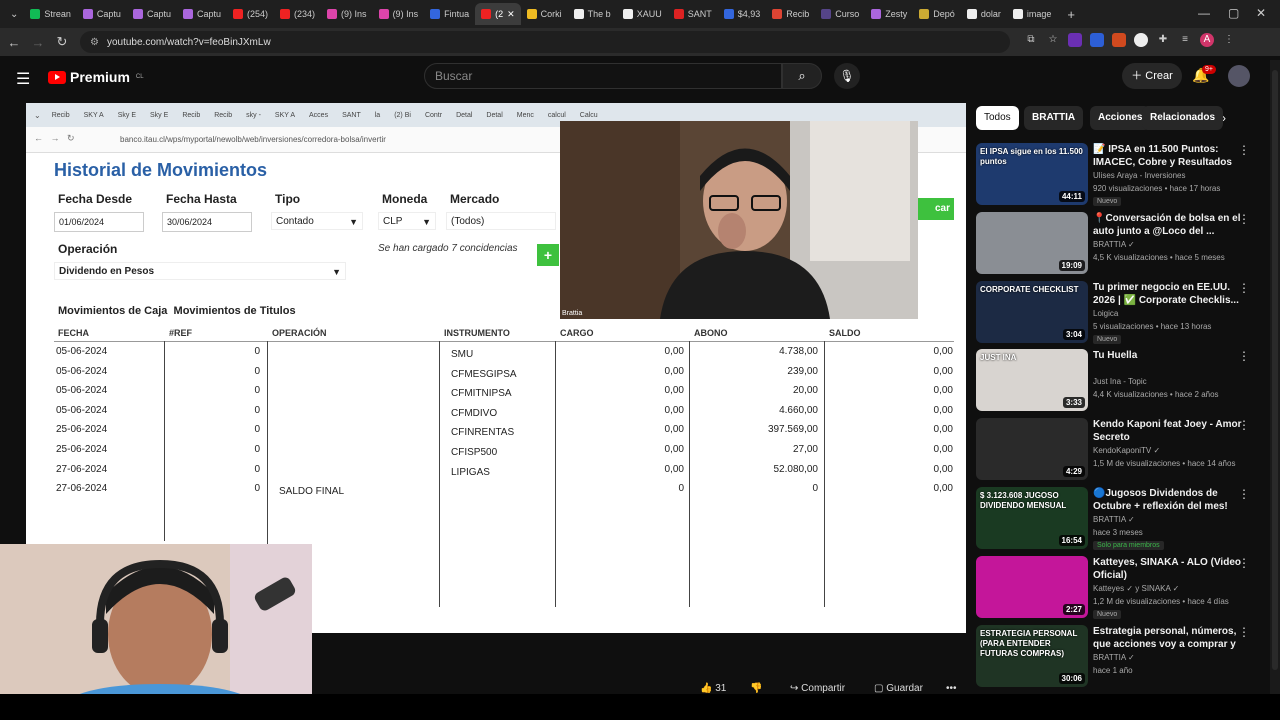 This screenshot has height=720, width=1280. What do you see at coordinates (889, 14) in the screenshot?
I see `browser-tab: Zesty` at bounding box center [889, 14].